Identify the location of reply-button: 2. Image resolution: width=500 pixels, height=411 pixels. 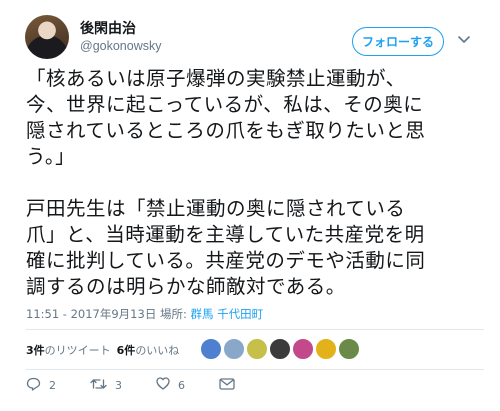
(41, 385).